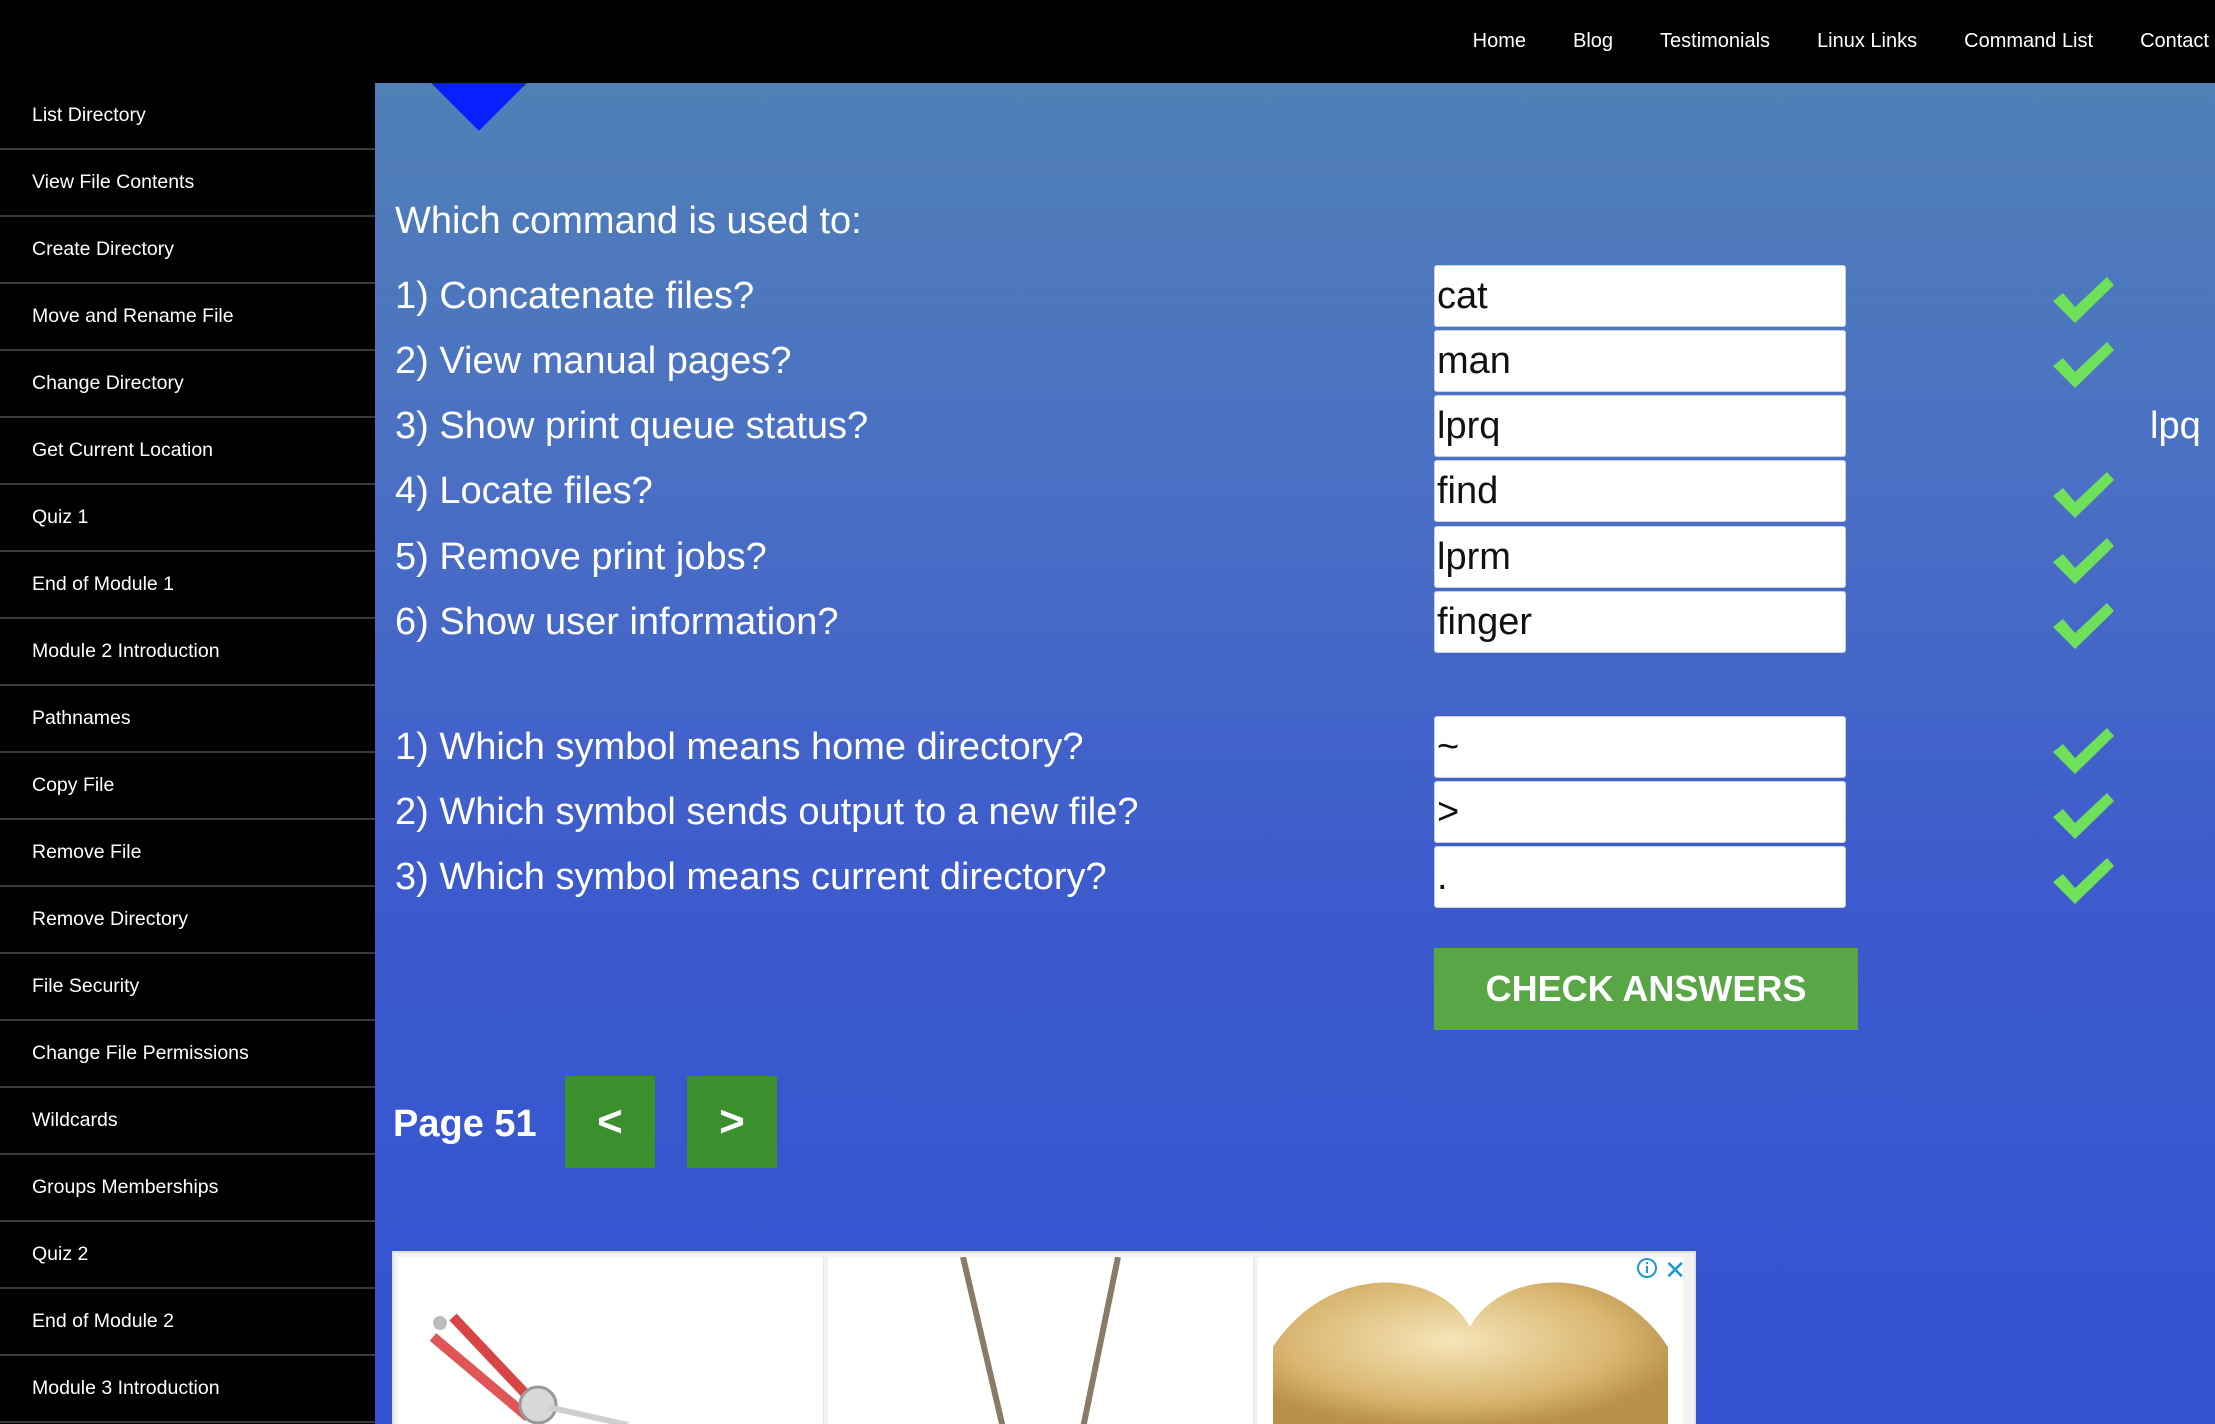 This screenshot has width=2215, height=1424. I want to click on sidebar-item-quiz-2: Quiz 2, so click(187, 1255).